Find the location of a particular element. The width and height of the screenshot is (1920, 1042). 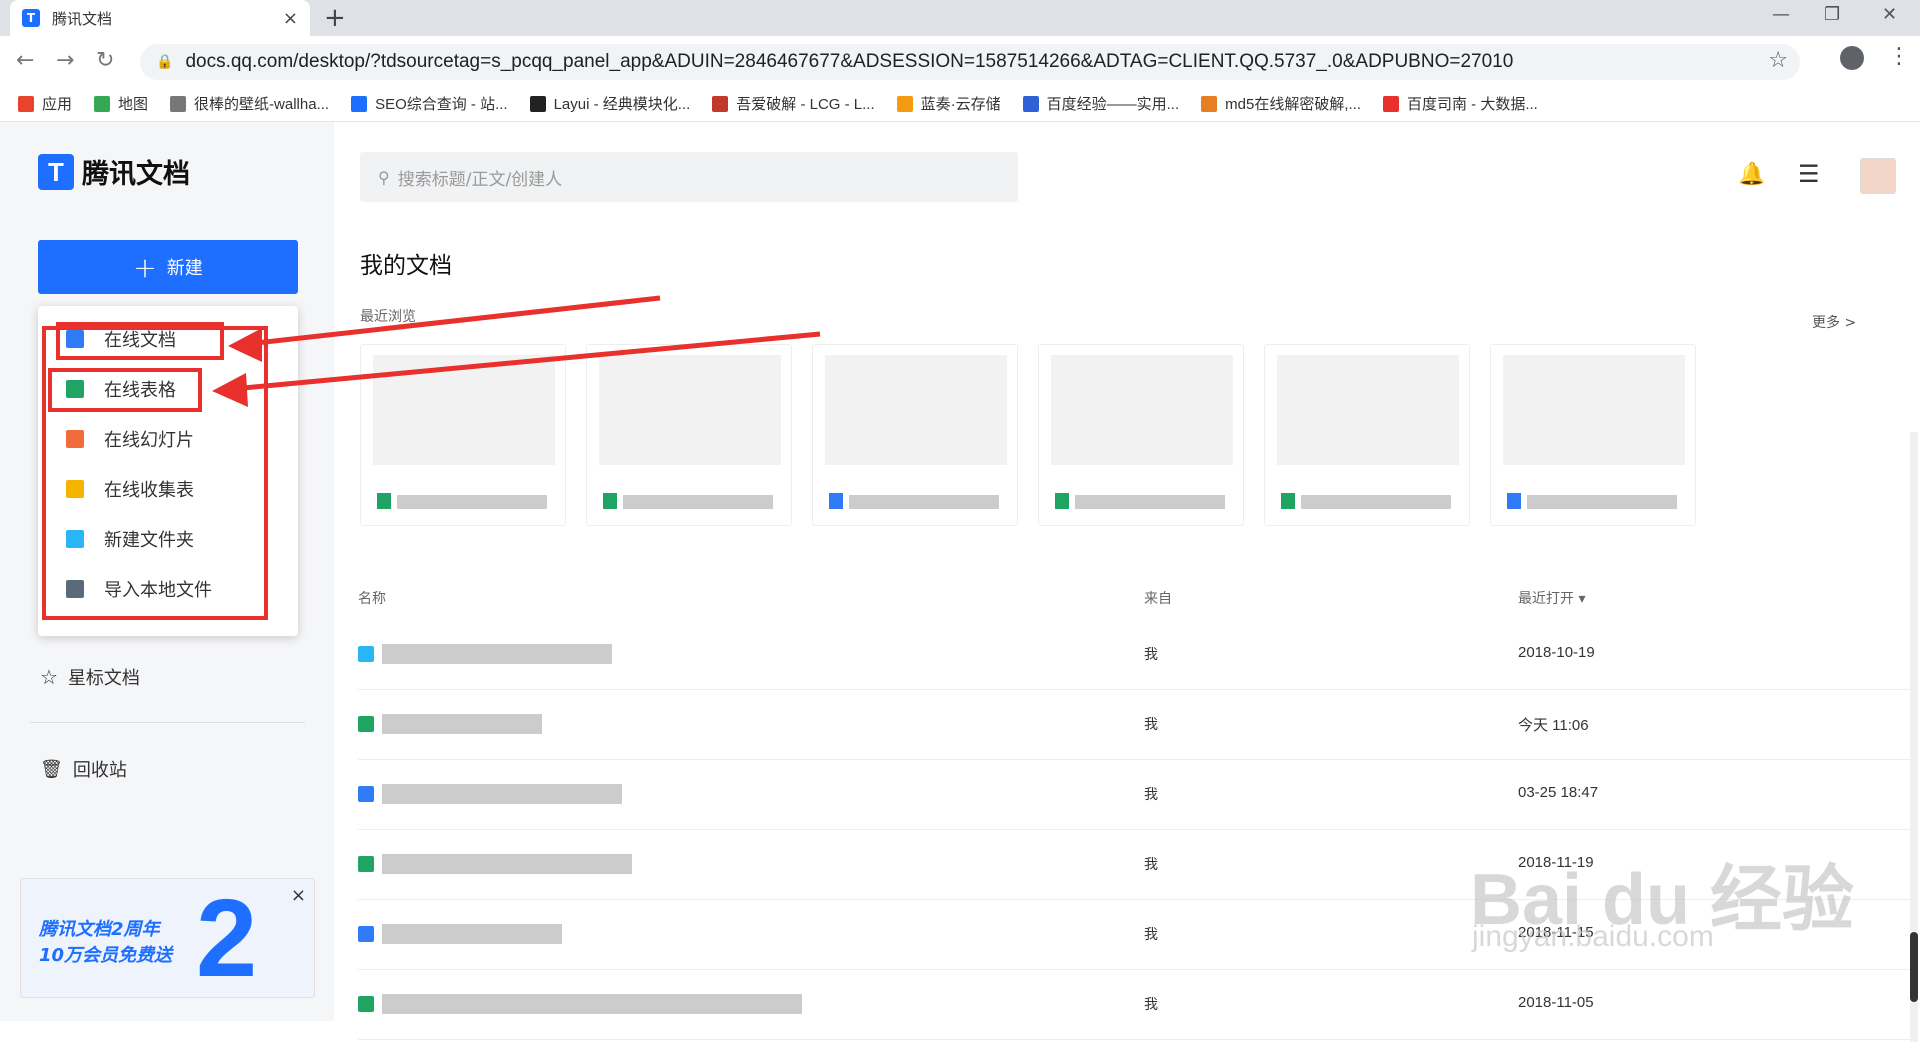

star-icon: ☆ is located at coordinates (49, 677).